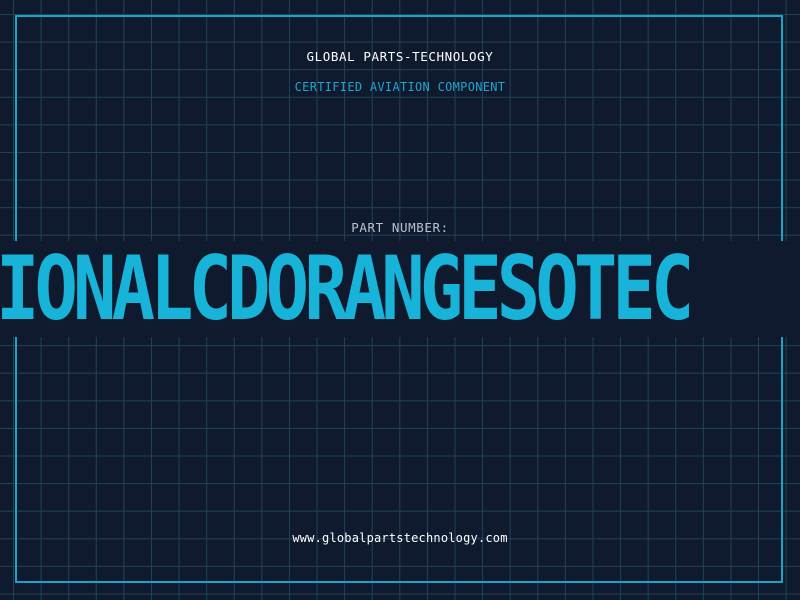  I want to click on company-name: GLOBAL PARTS-TECHNOLOGY, so click(400, 56).